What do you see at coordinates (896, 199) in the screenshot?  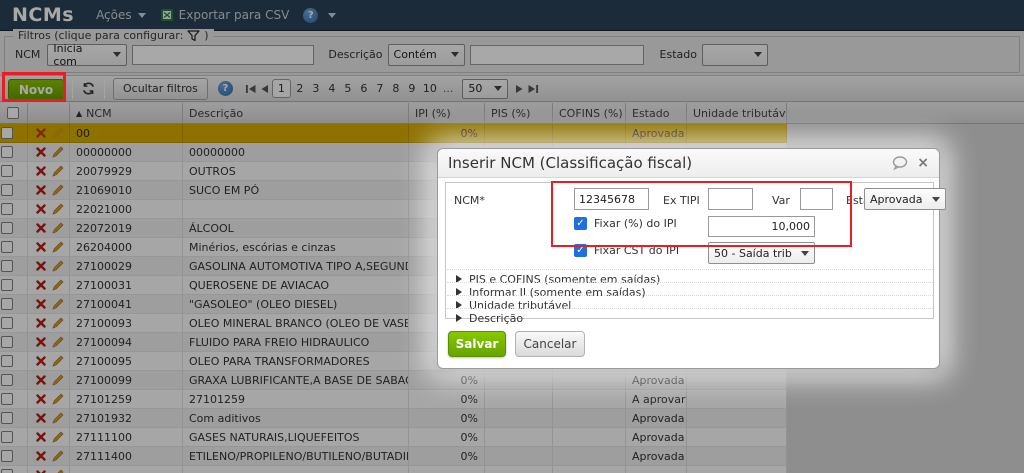 I see `estado-select-value: Aprovada` at bounding box center [896, 199].